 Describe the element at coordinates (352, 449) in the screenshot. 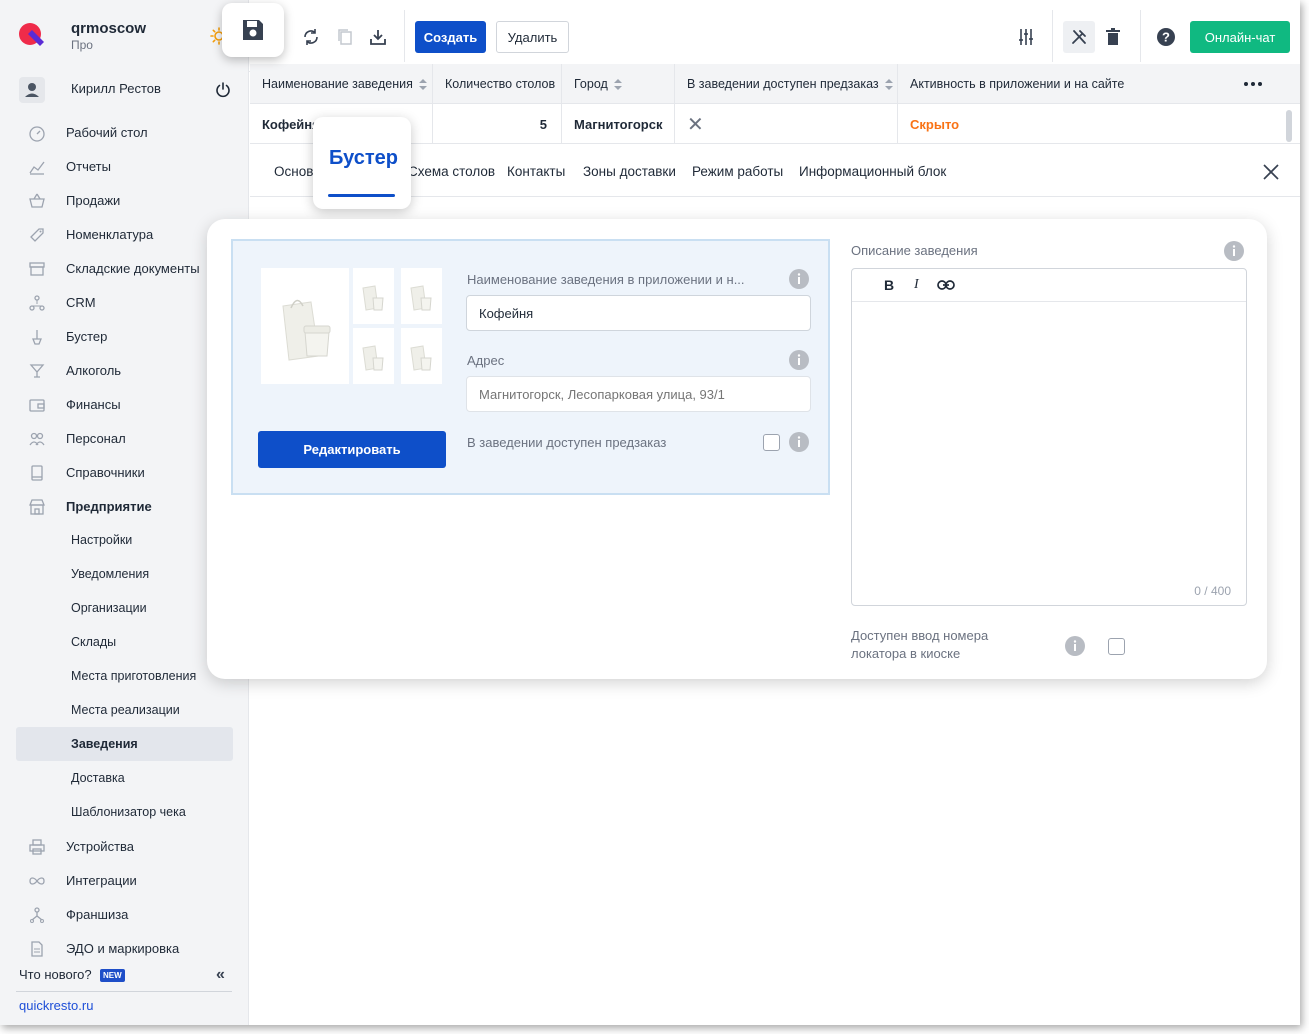

I see `edit-images-button: Редактировать` at that location.